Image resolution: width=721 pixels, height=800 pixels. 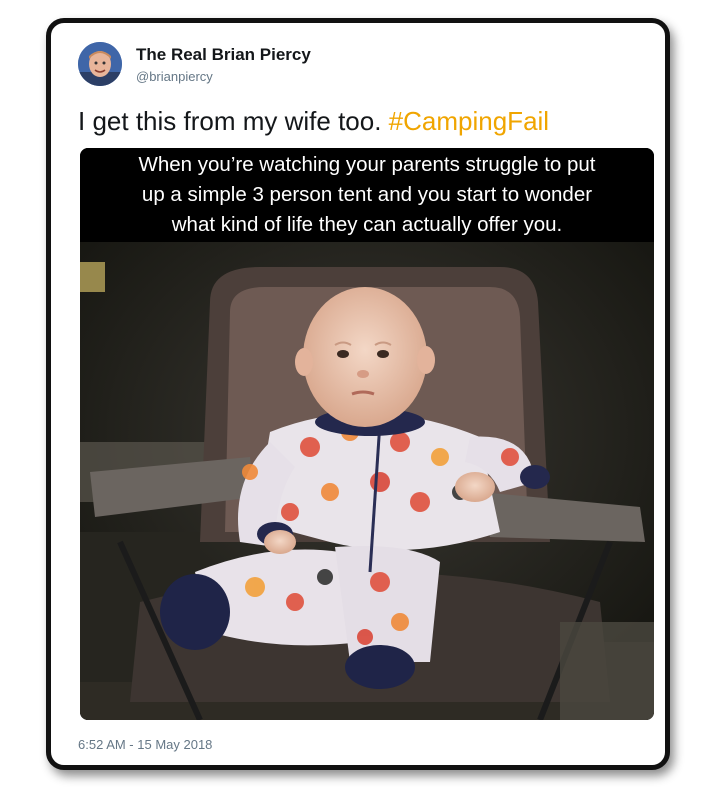 I want to click on hashtag-link: #CampingFail, so click(x=469, y=121).